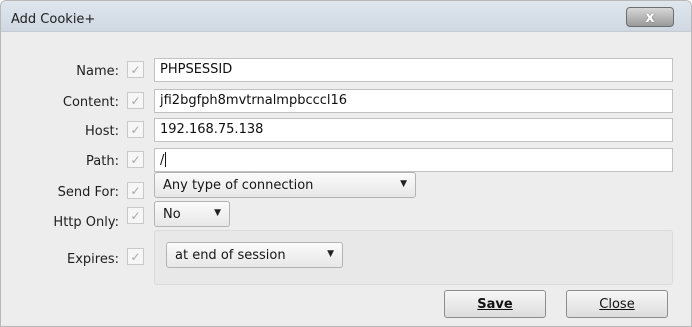  I want to click on name-checkbox: ✓, so click(135, 69).